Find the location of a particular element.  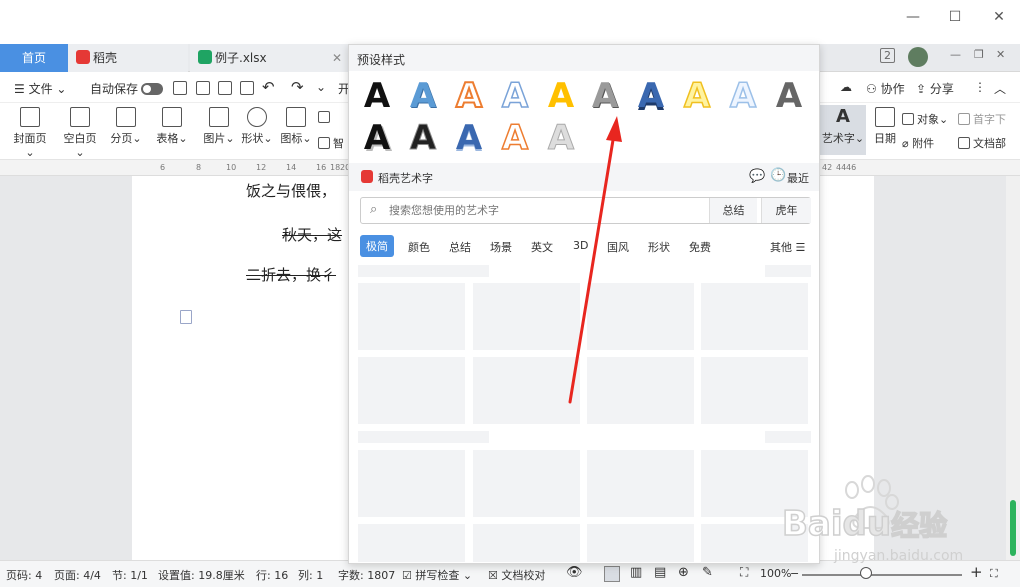

tab-close-all-icon: ✕ is located at coordinates (1000, 54).